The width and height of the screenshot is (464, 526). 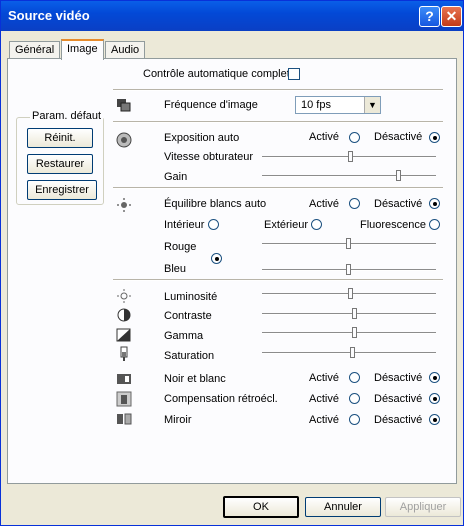 What do you see at coordinates (176, 177) in the screenshot?
I see `gain-label: Gain` at bounding box center [176, 177].